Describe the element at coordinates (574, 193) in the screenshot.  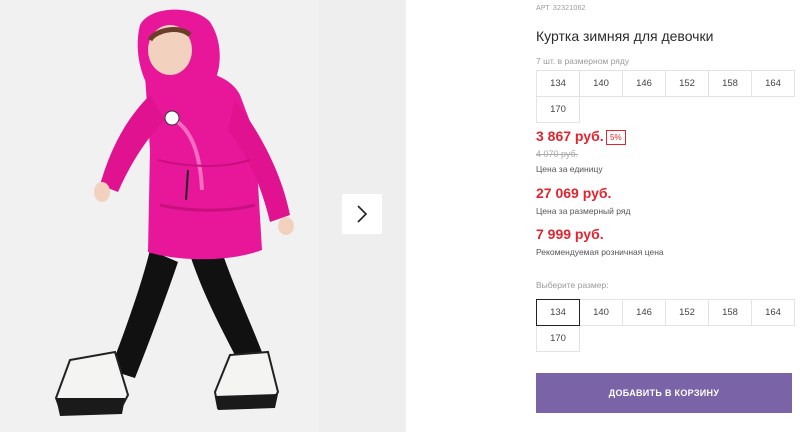
I see `row-price: 27 069 руб.` at that location.